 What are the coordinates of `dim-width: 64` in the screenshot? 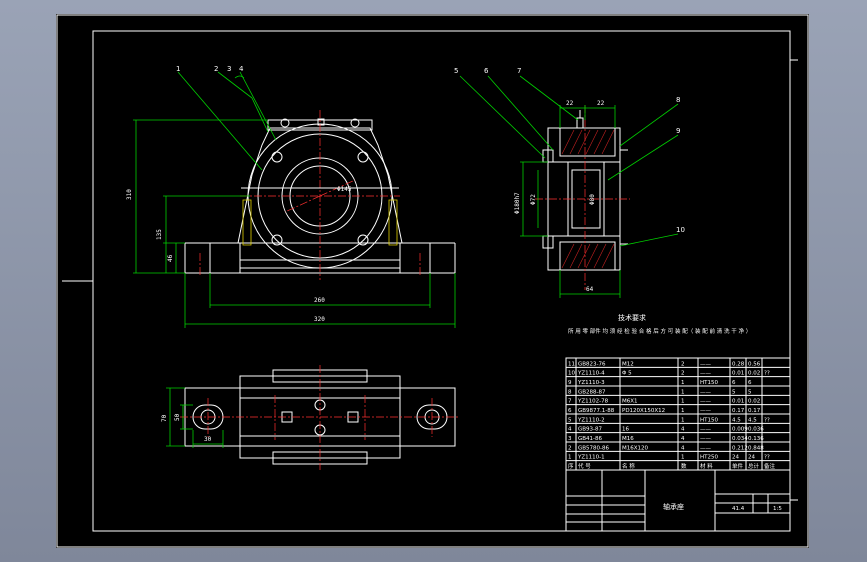 It's located at (590, 289).